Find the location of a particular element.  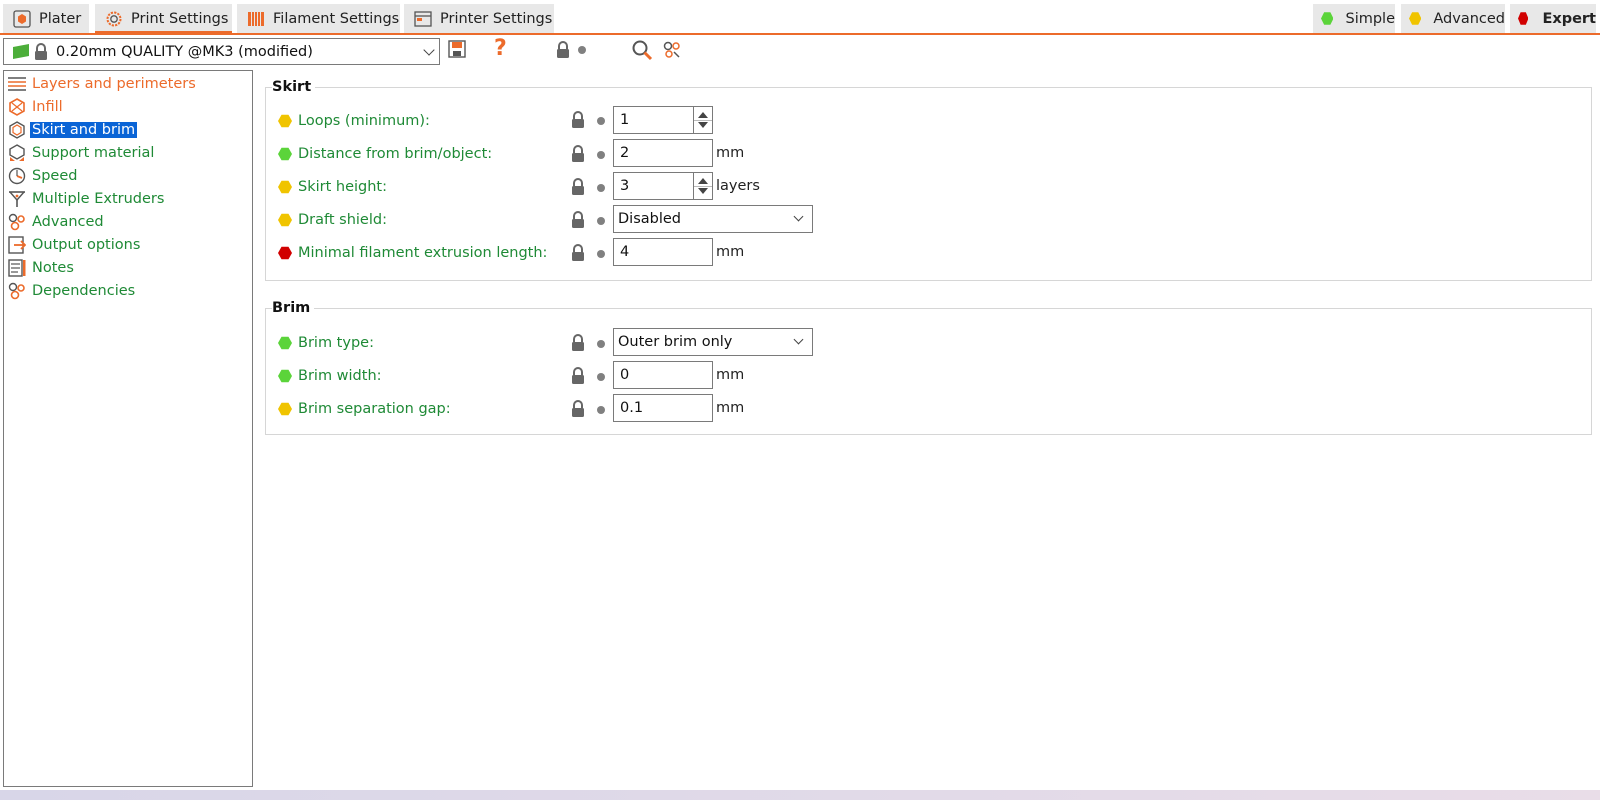

mode-label: Advanced is located at coordinates (1469, 18).